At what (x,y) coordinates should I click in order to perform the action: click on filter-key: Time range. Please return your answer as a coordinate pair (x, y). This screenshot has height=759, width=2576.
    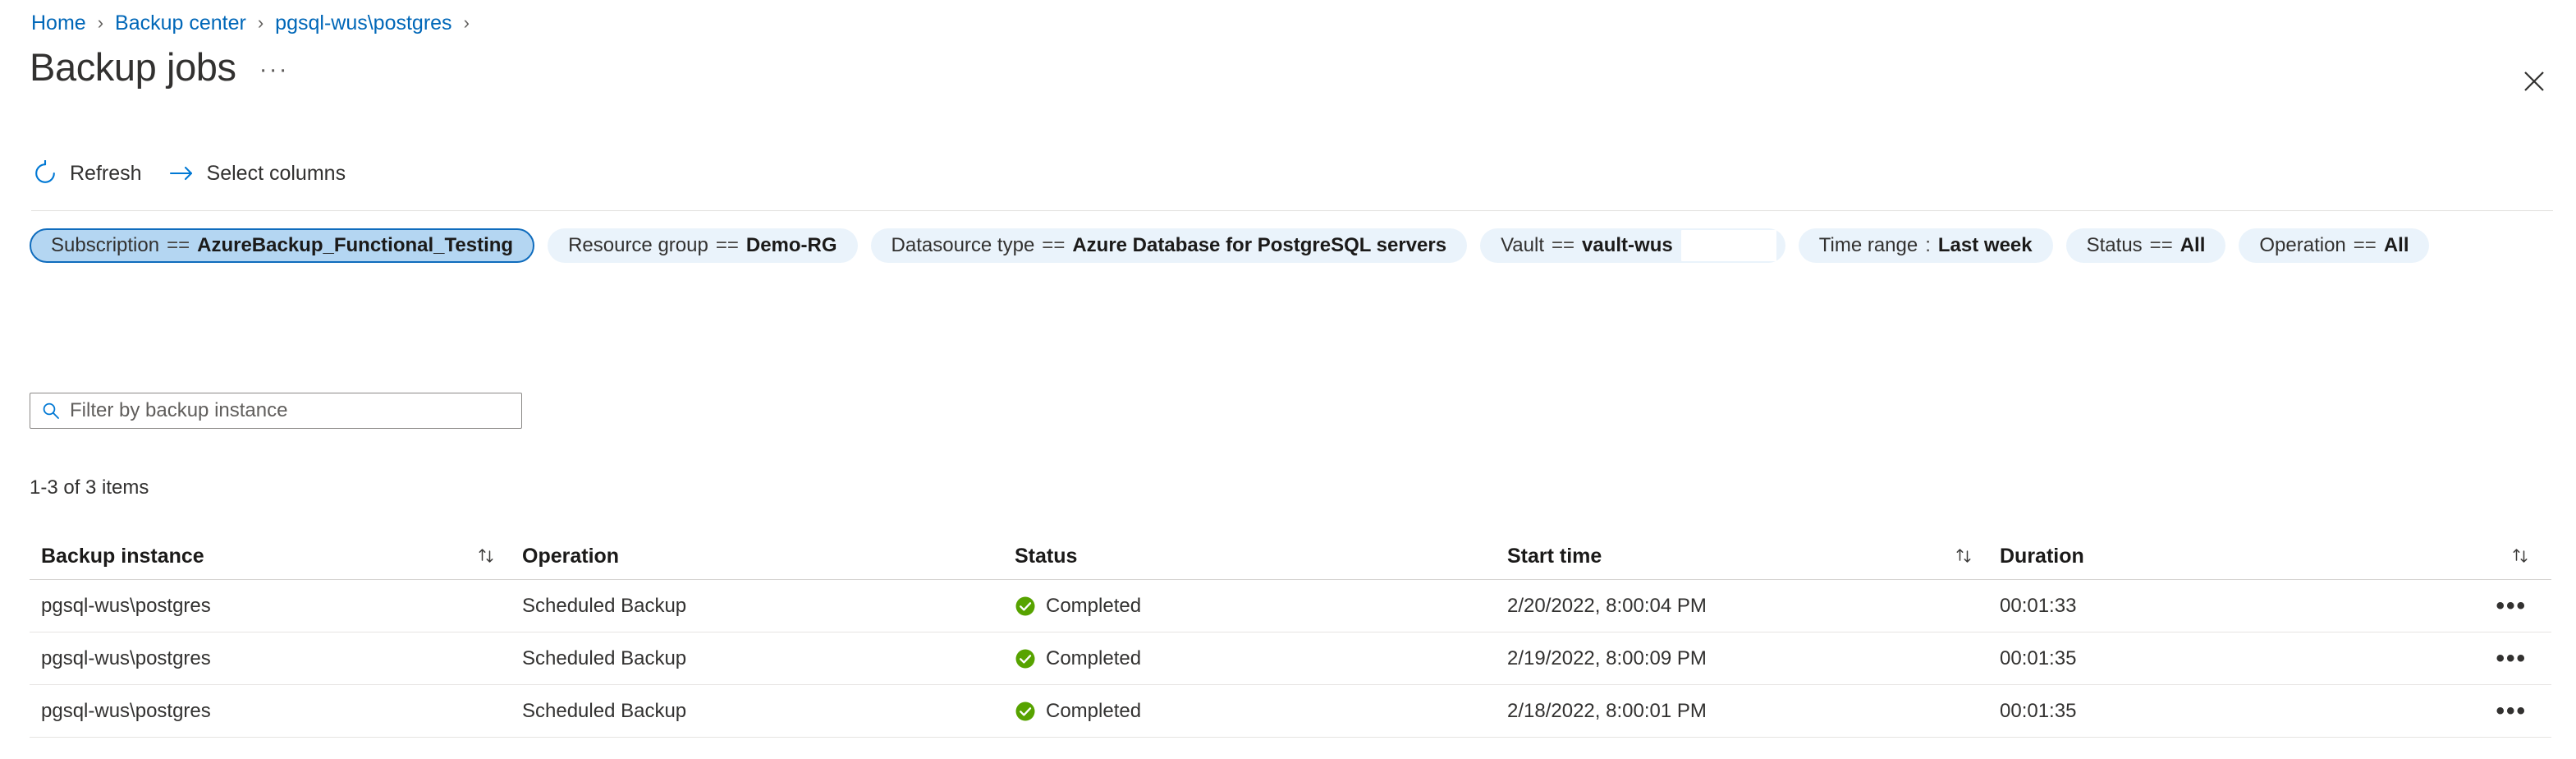
    Looking at the image, I should click on (1868, 245).